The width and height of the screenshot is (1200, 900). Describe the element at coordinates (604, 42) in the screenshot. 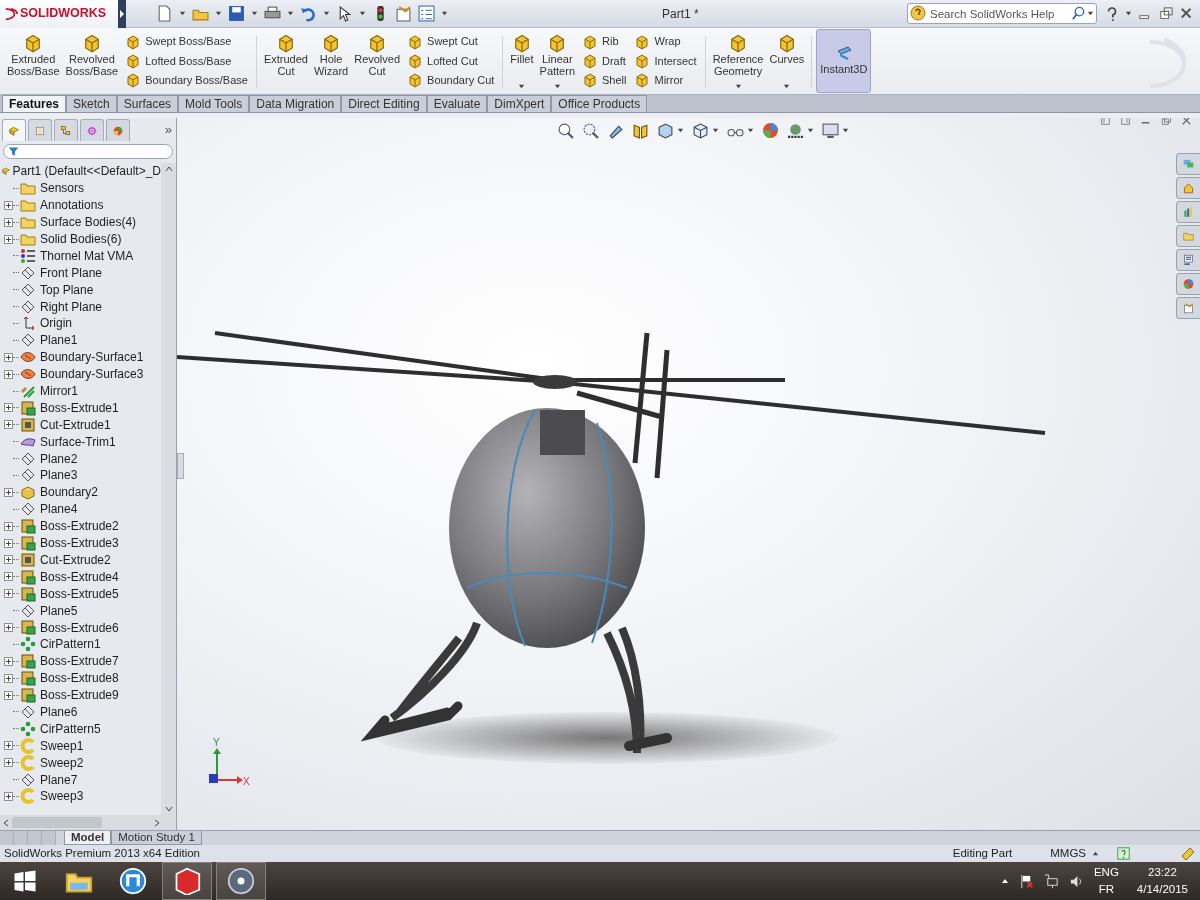

I see `ribbon-button: Rib` at that location.